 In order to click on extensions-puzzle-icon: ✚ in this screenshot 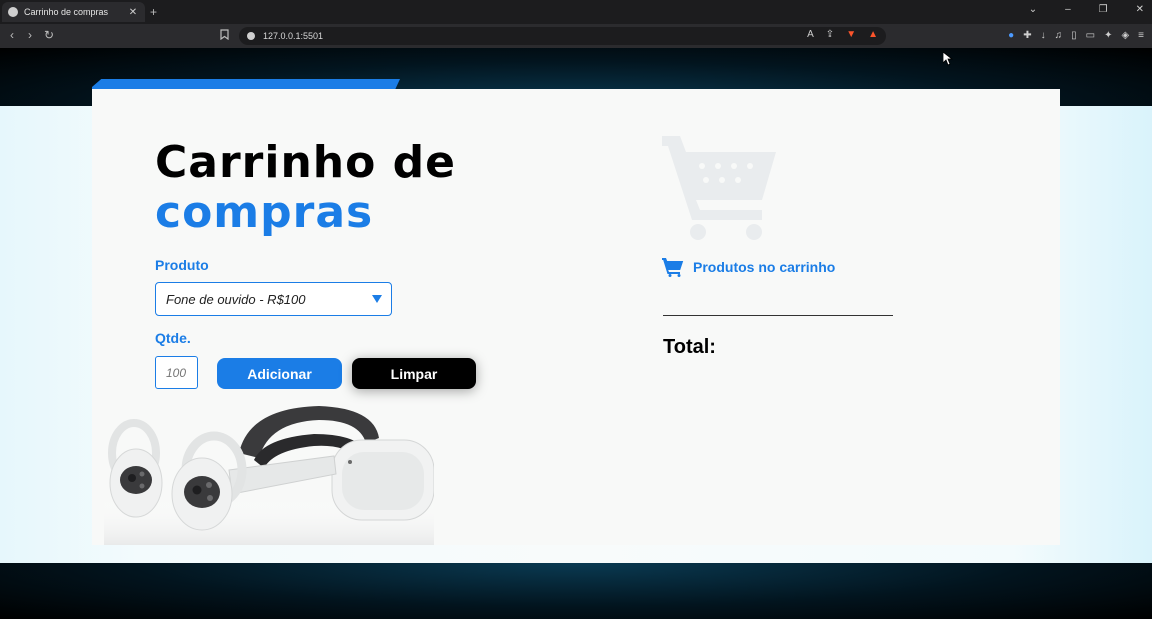, I will do `click(1027, 35)`.